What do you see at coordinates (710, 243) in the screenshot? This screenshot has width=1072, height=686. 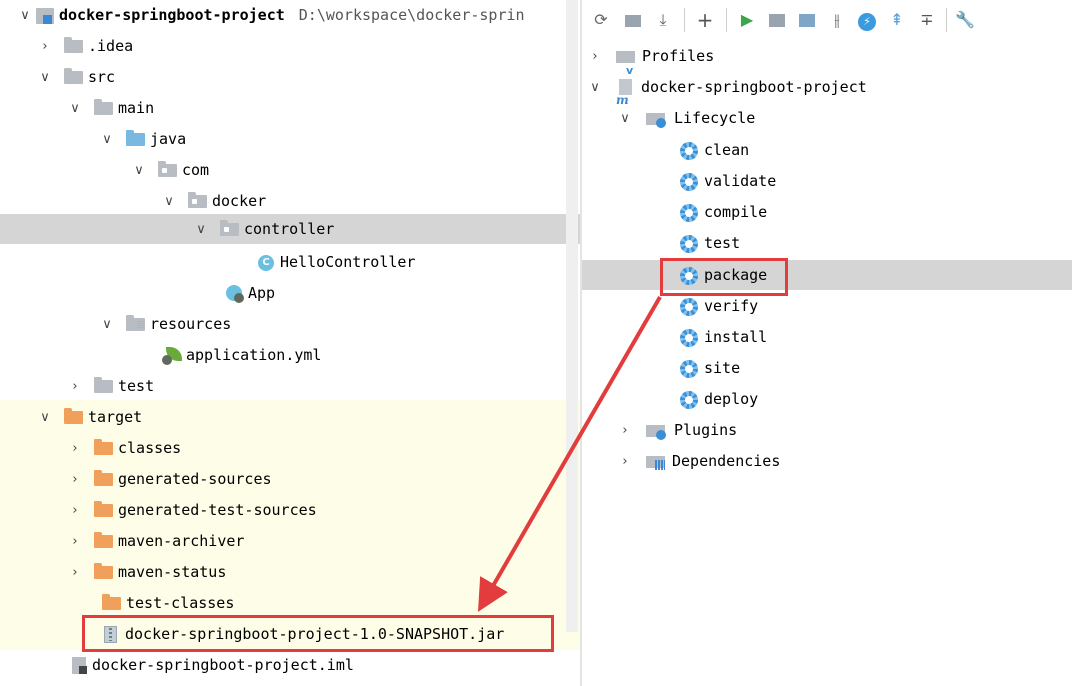 I see `maven-goal-test: test` at bounding box center [710, 243].